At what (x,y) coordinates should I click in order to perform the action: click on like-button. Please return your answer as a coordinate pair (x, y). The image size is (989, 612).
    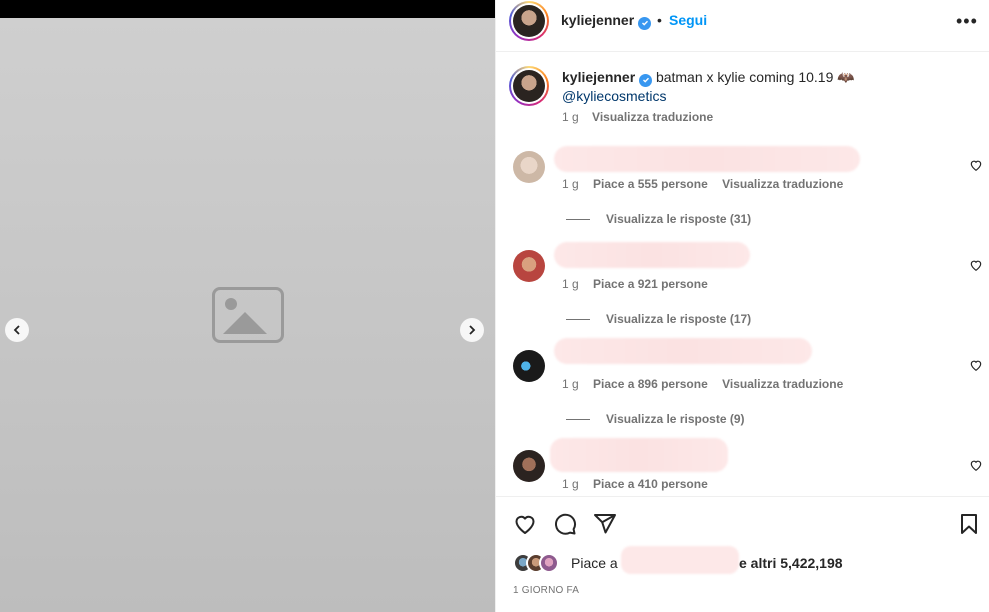
    Looking at the image, I should click on (525, 524).